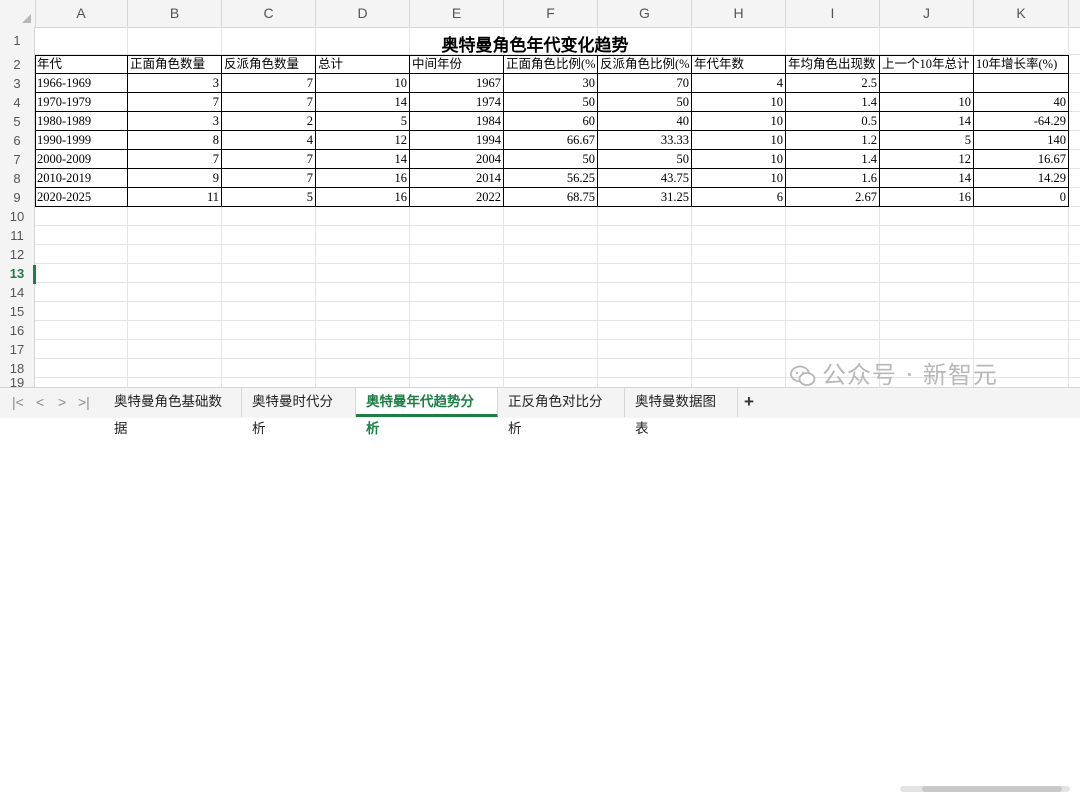 This screenshot has width=1080, height=794. I want to click on table-cell: 0, so click(1021, 197).